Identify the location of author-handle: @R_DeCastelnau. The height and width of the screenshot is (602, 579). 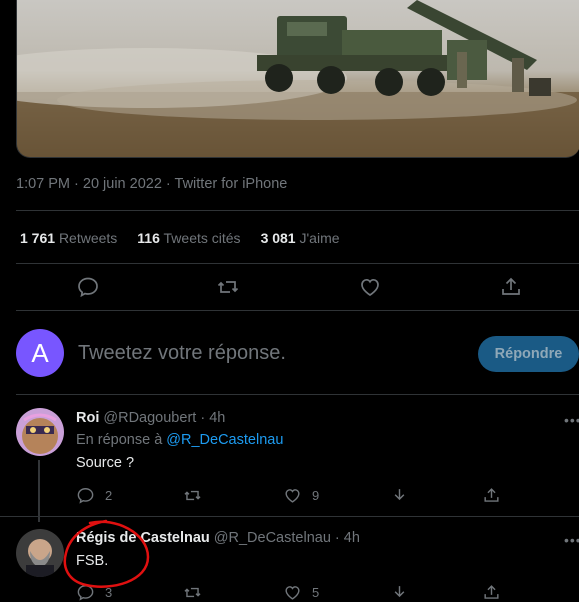
(272, 538).